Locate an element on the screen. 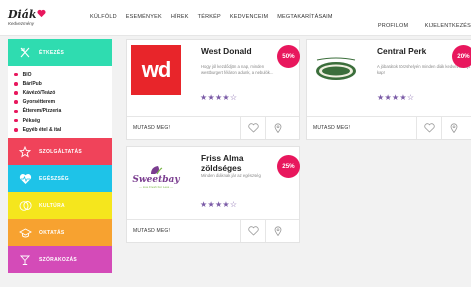  logo-name: Diák is located at coordinates (22, 14).